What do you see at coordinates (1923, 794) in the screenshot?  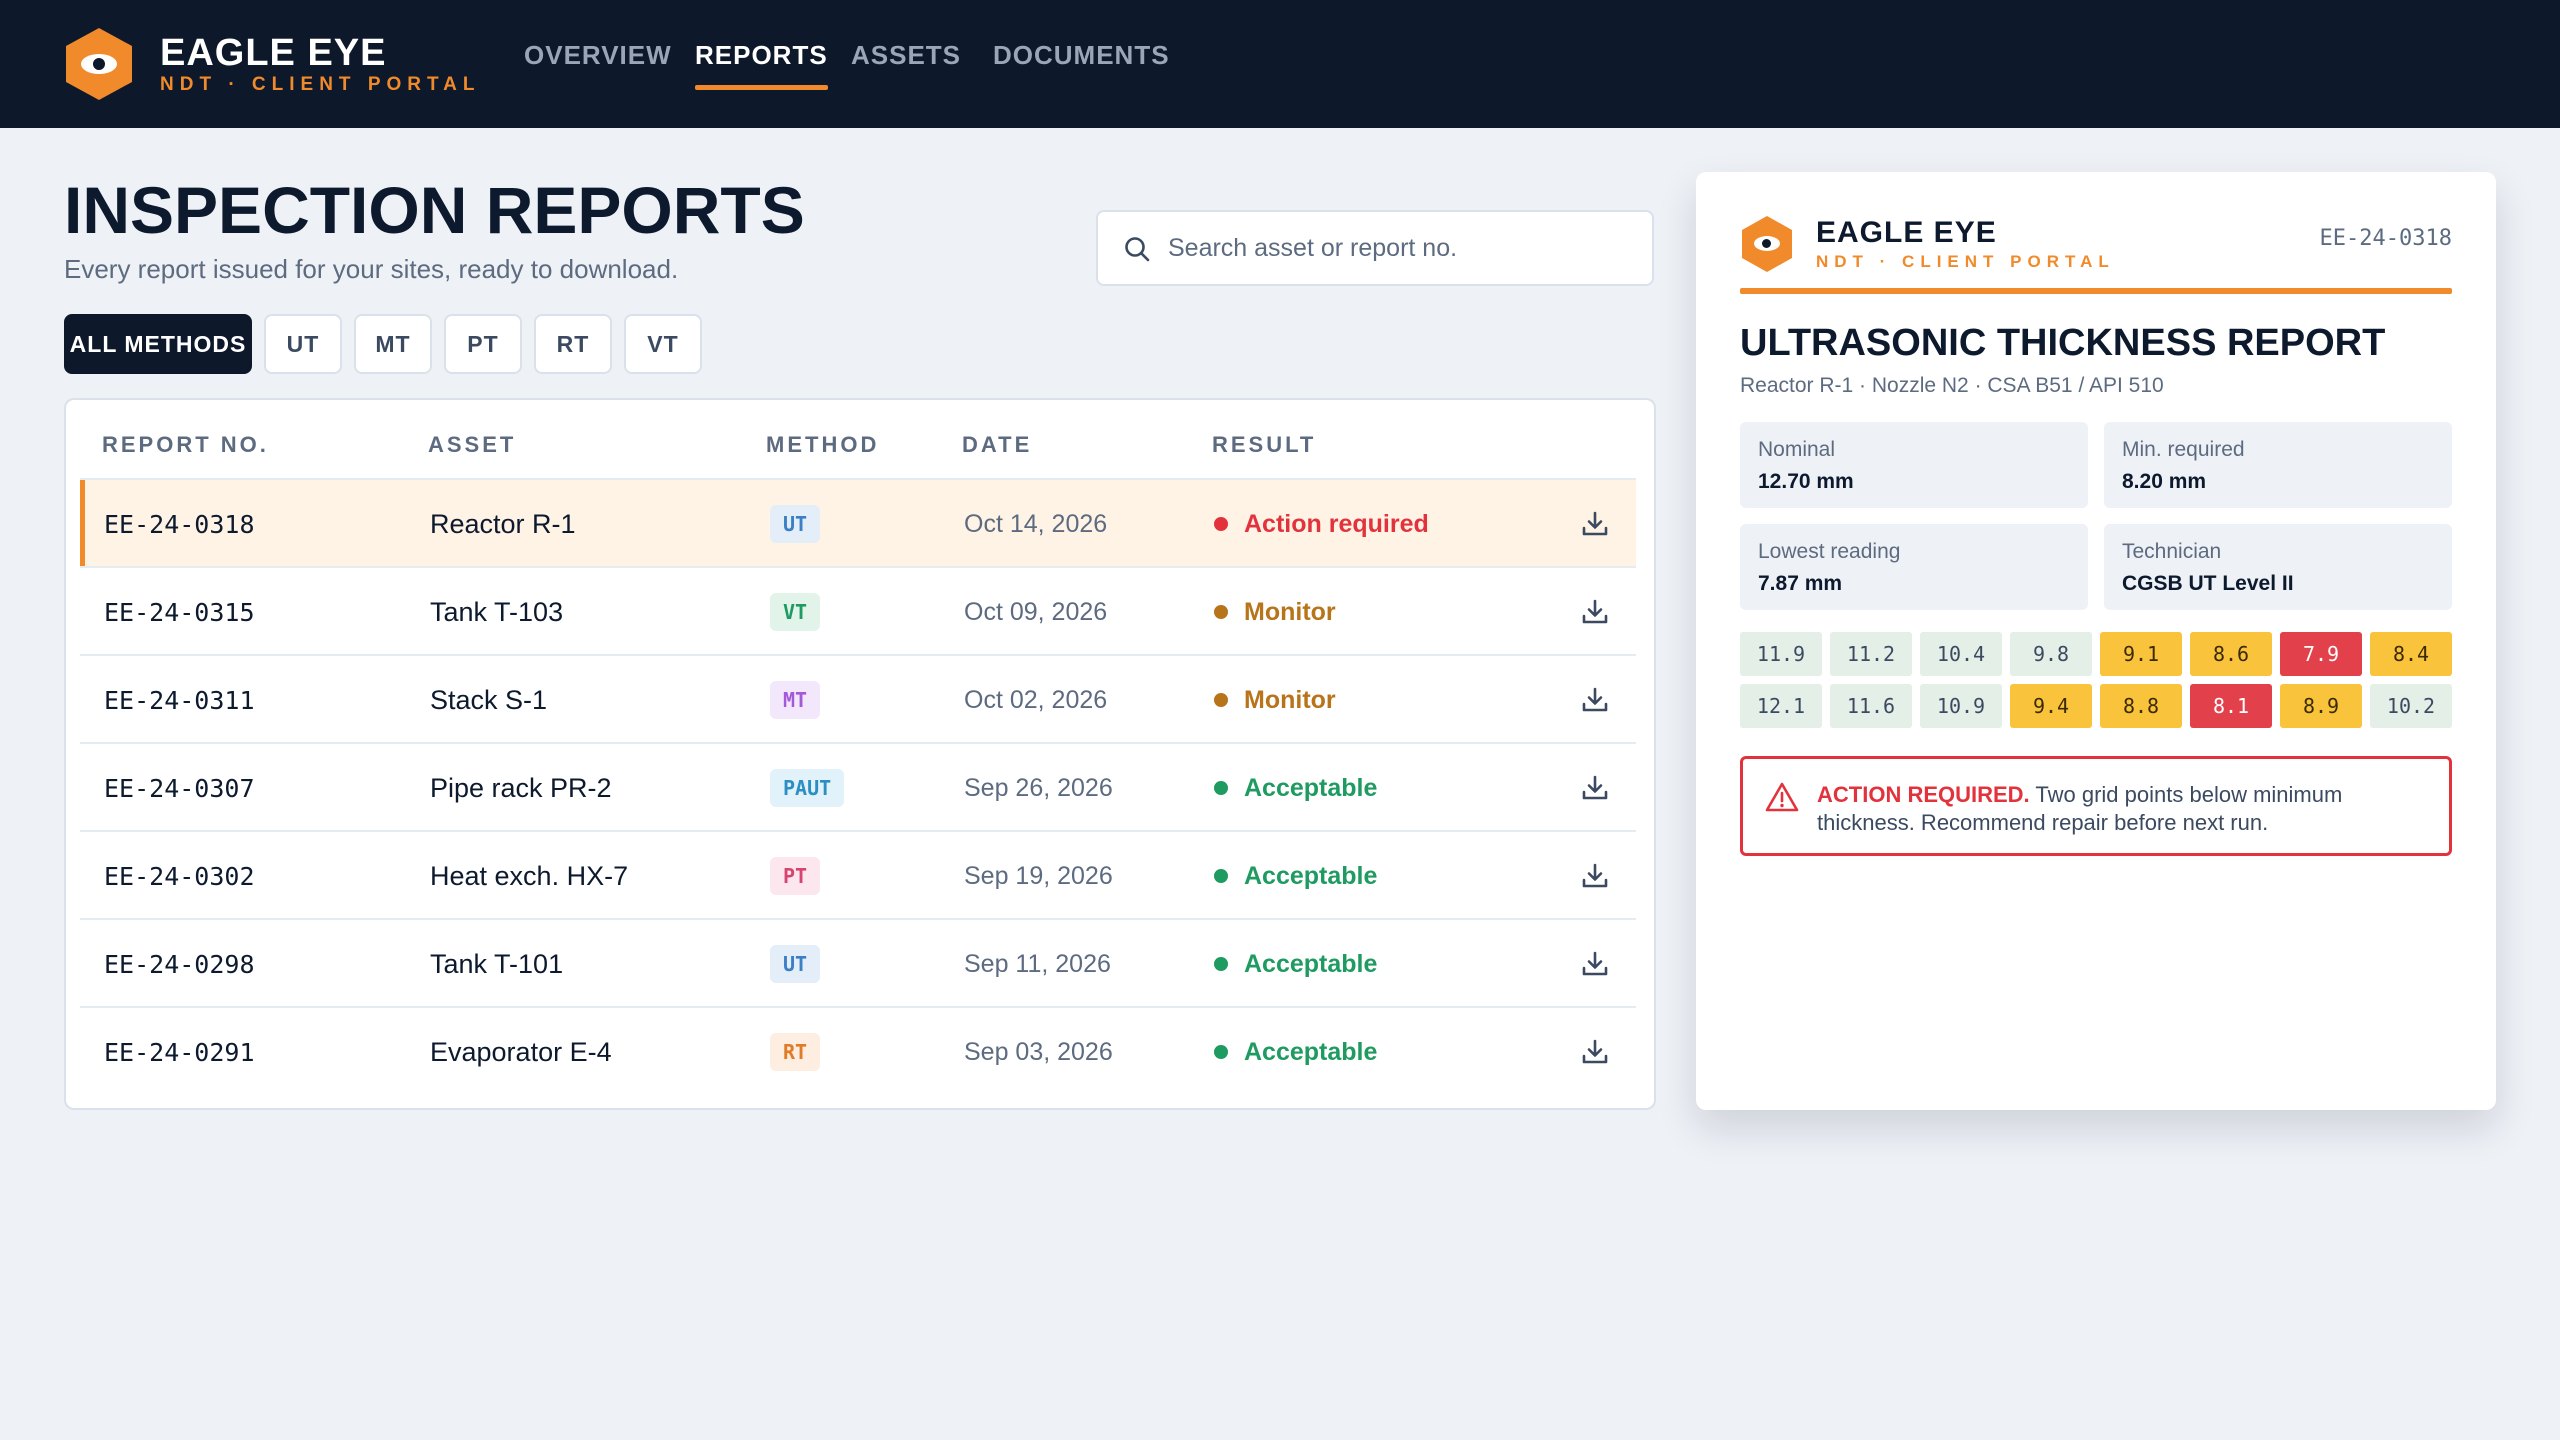 I see `alert-strong: ACTION REQUIRED.` at bounding box center [1923, 794].